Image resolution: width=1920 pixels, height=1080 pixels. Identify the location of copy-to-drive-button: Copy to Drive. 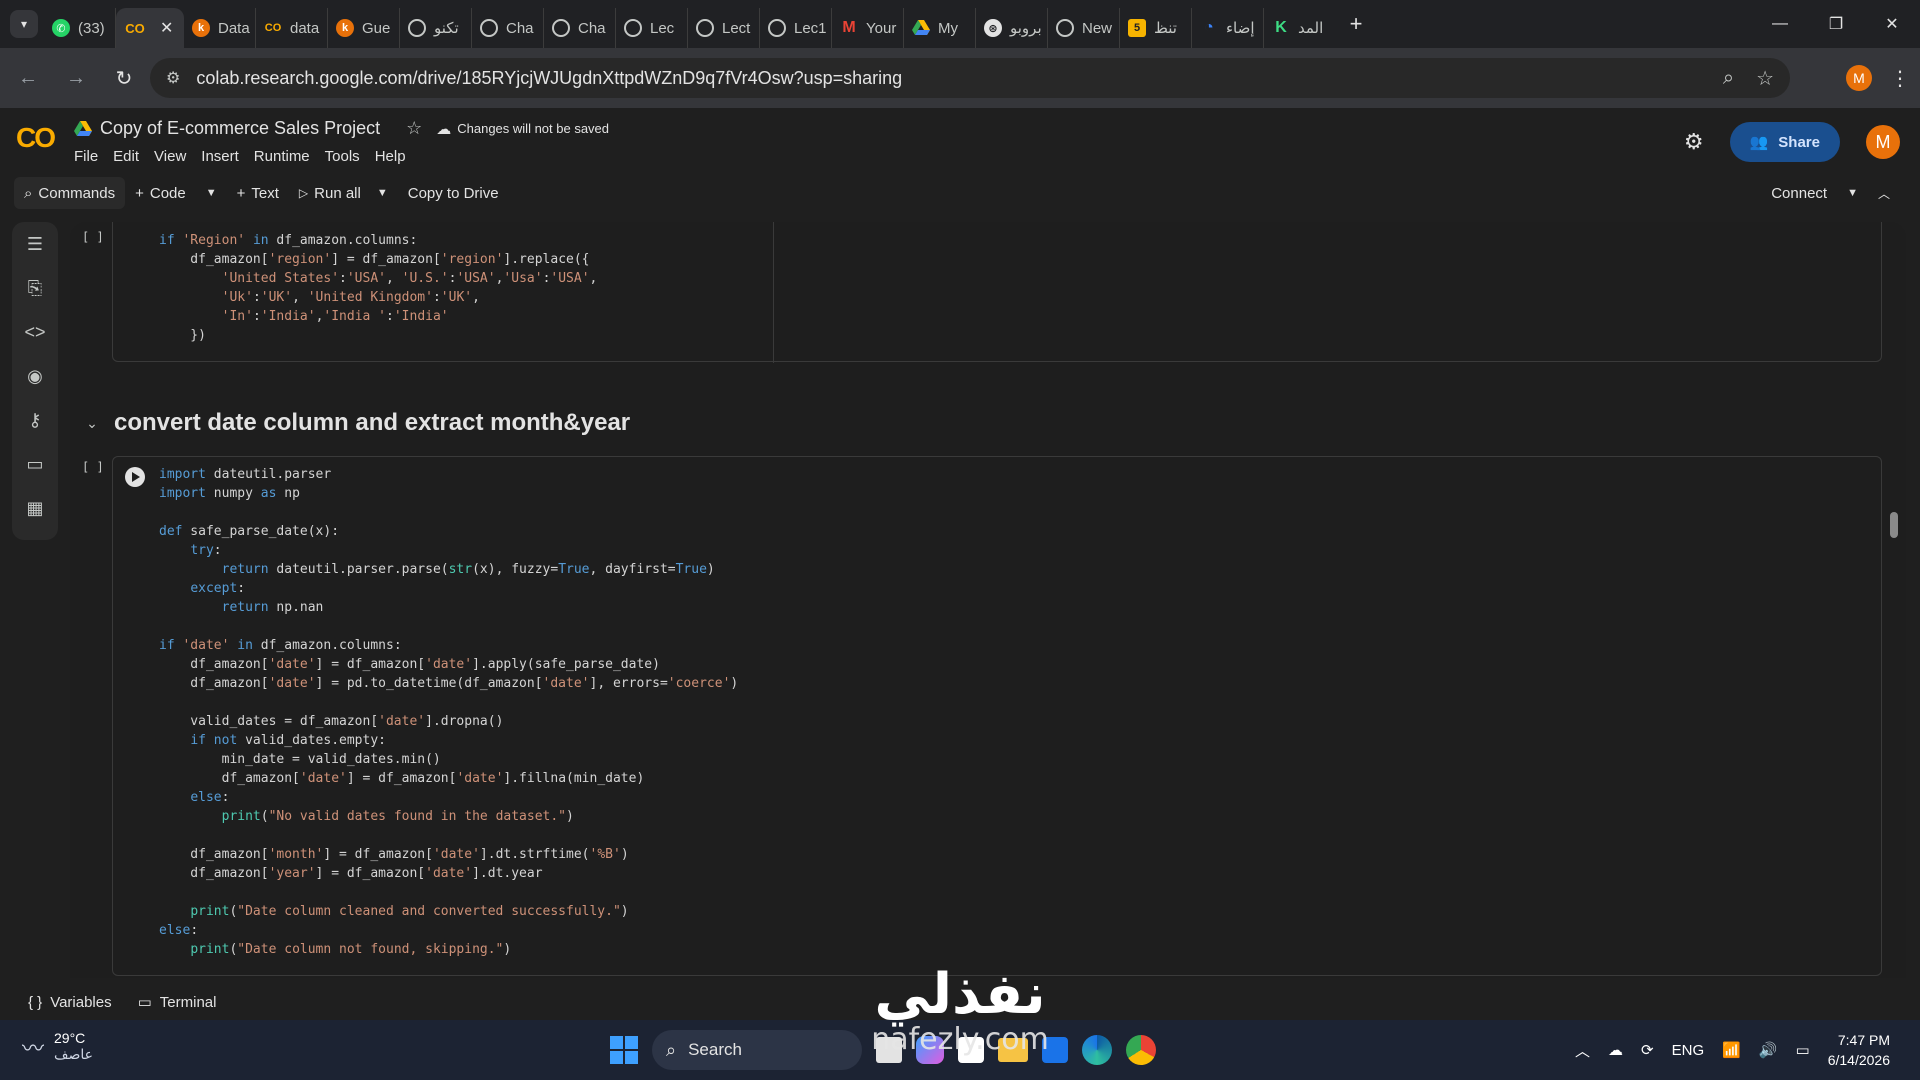
(453, 193).